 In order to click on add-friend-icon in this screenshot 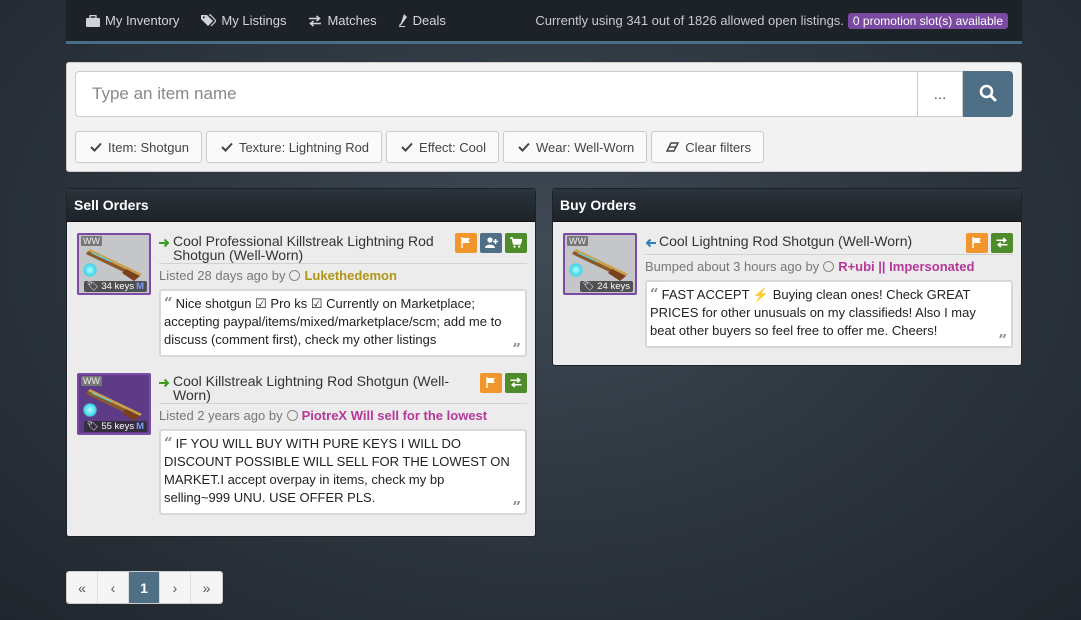, I will do `click(491, 243)`.